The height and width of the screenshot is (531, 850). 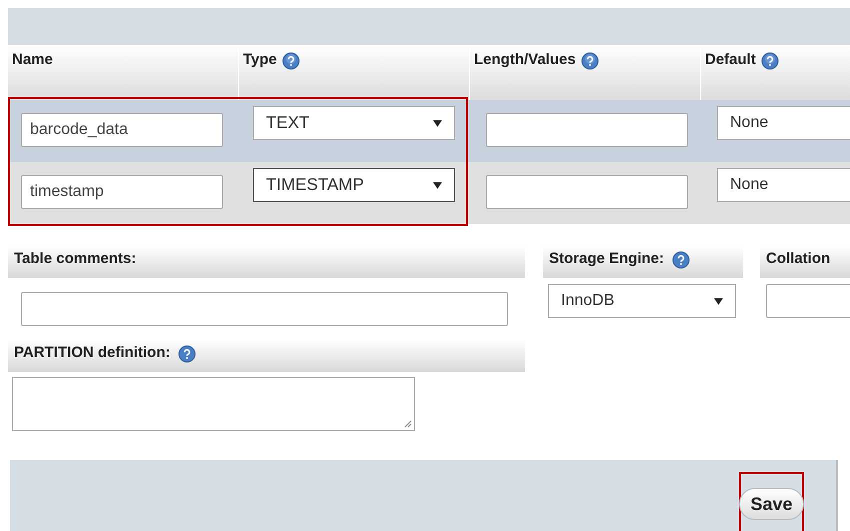 What do you see at coordinates (122, 130) in the screenshot?
I see `name-field: barcode_data` at bounding box center [122, 130].